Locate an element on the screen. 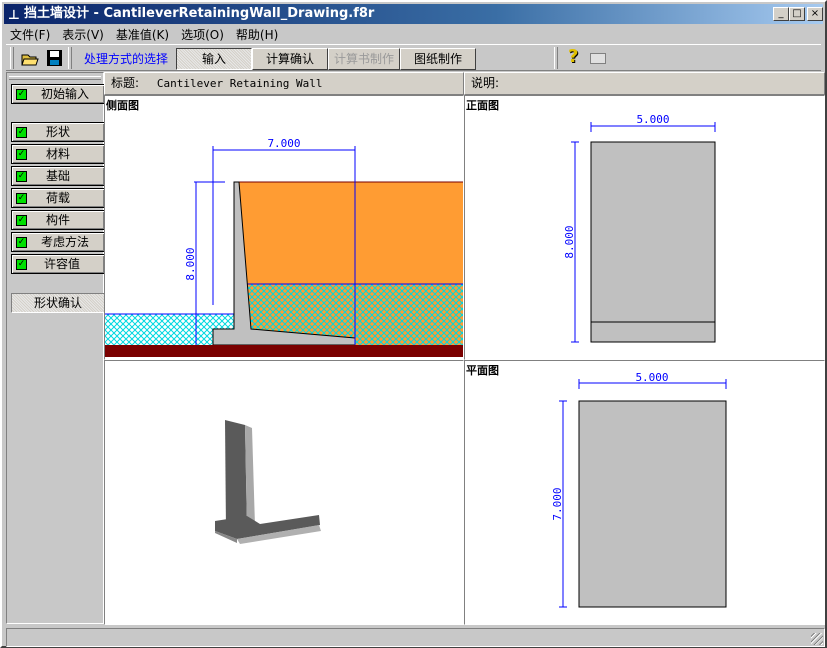 The height and width of the screenshot is (648, 827). toolbar: 处理方式的选择 输入 计算确认 计算书制作 图纸制作 ? is located at coordinates (413, 57).